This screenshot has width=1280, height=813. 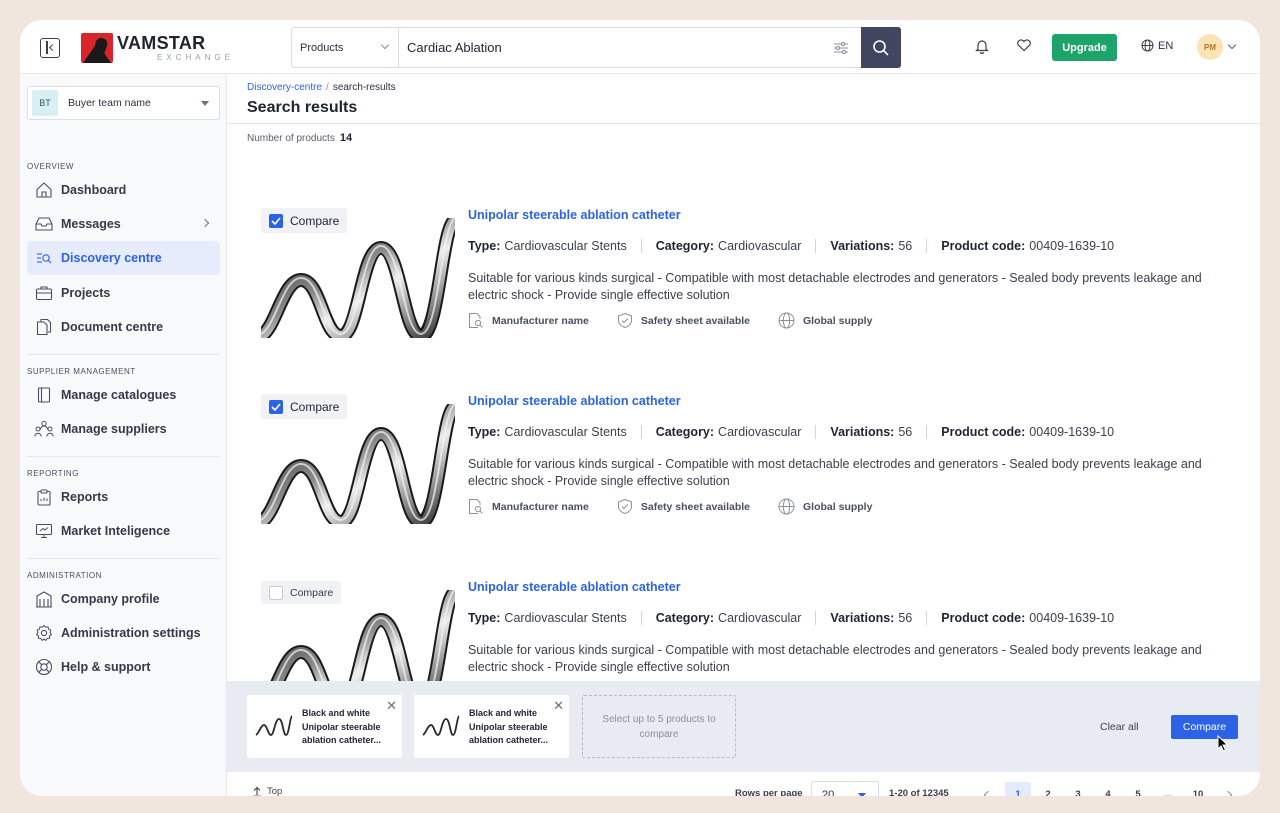 What do you see at coordinates (44, 667) in the screenshot?
I see `help-icon` at bounding box center [44, 667].